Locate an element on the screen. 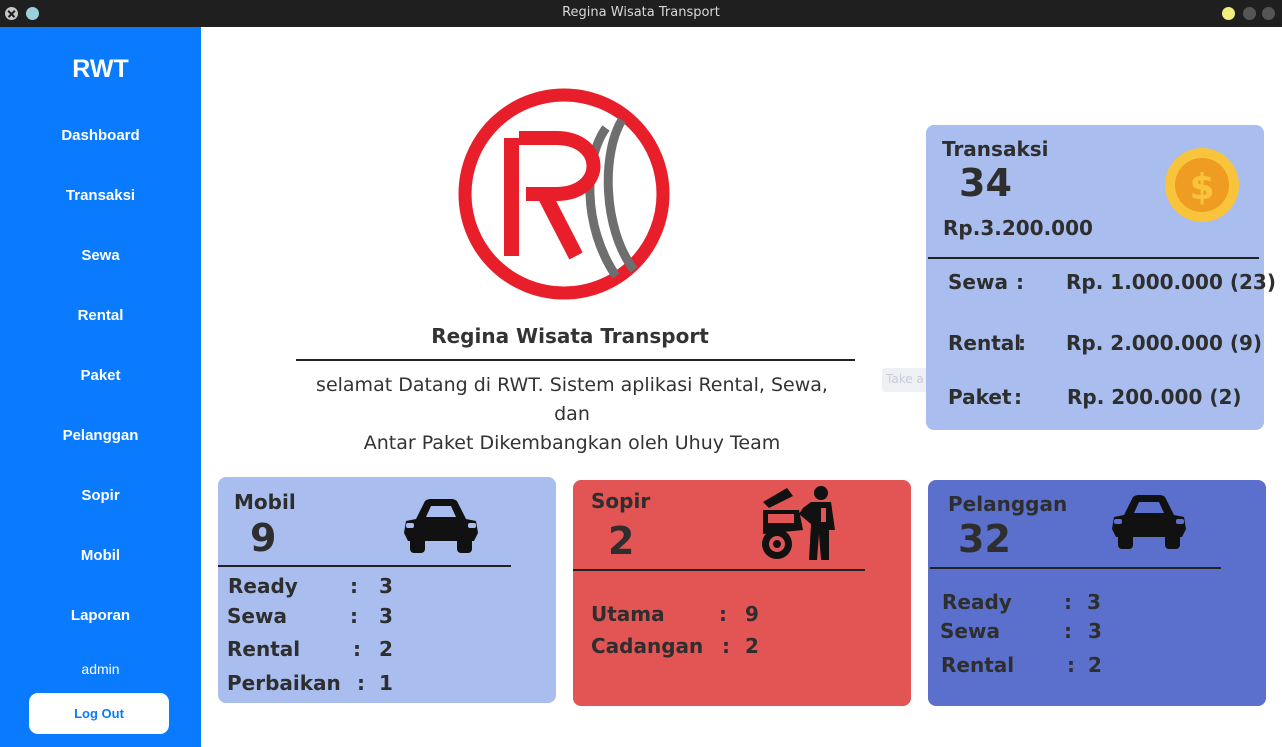  transaksi-divider is located at coordinates (1093, 258).